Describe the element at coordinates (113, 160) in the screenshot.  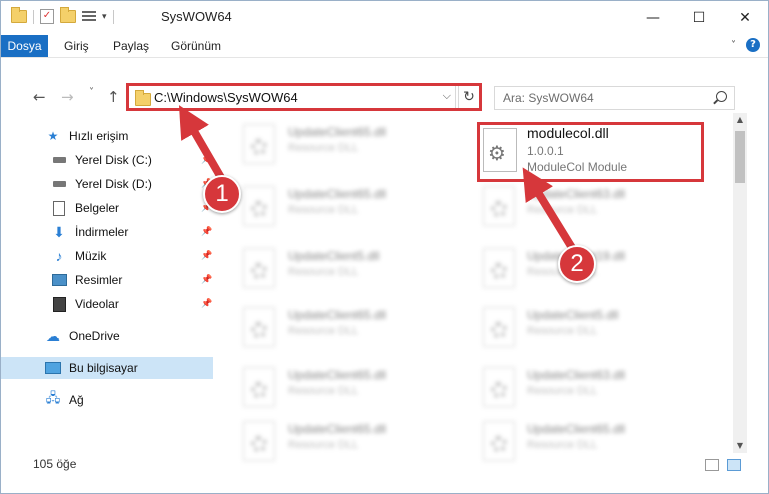
I see `sidebar-item-label: Yerel Disk (C:)` at that location.